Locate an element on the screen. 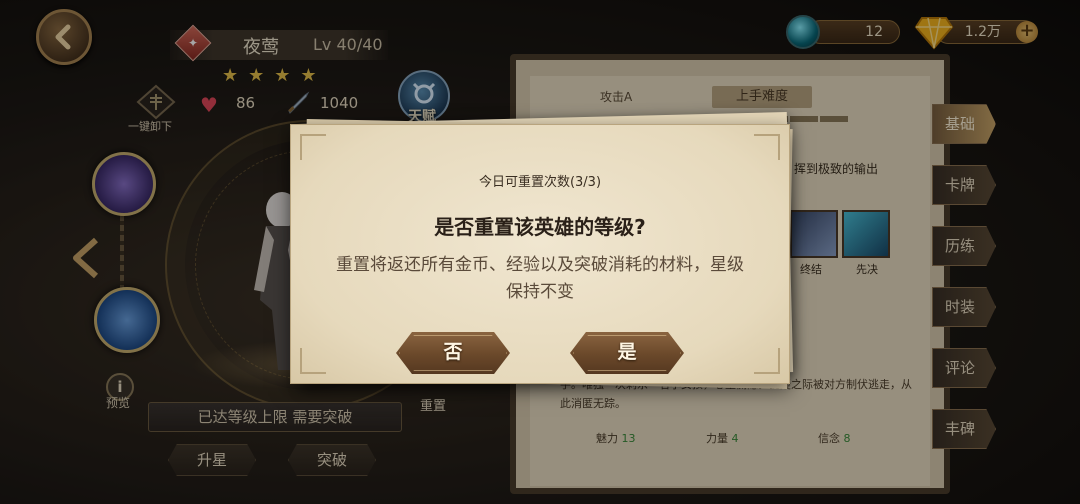  no-button: 否 is located at coordinates (453, 353).